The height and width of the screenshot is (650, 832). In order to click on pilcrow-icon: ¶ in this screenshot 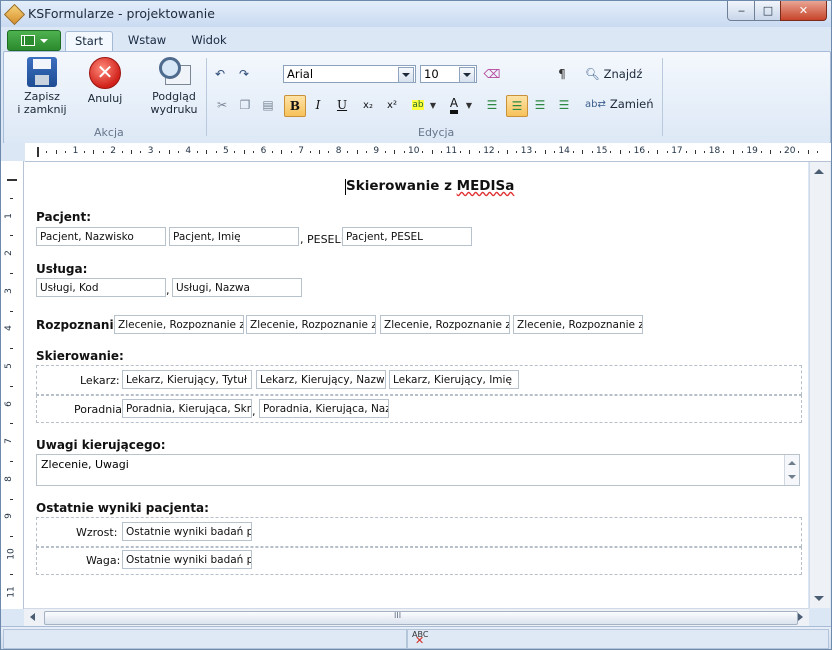, I will do `click(562, 74)`.